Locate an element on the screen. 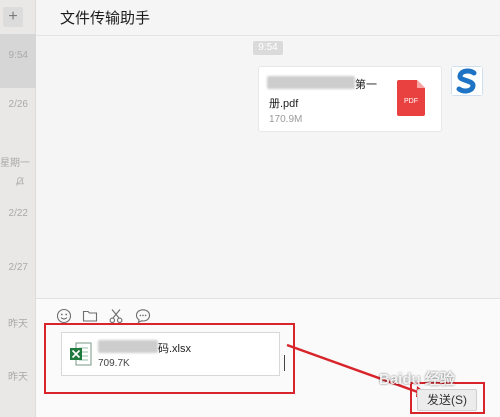 The height and width of the screenshot is (417, 500). chat-time: 星期一 is located at coordinates (15, 163).